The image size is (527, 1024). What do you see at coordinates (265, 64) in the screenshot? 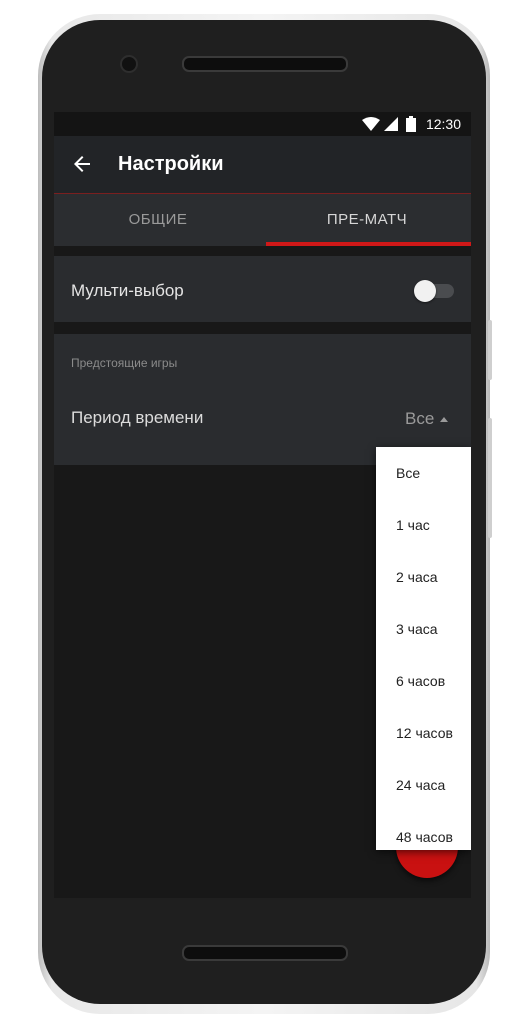
I see `top-speaker` at bounding box center [265, 64].